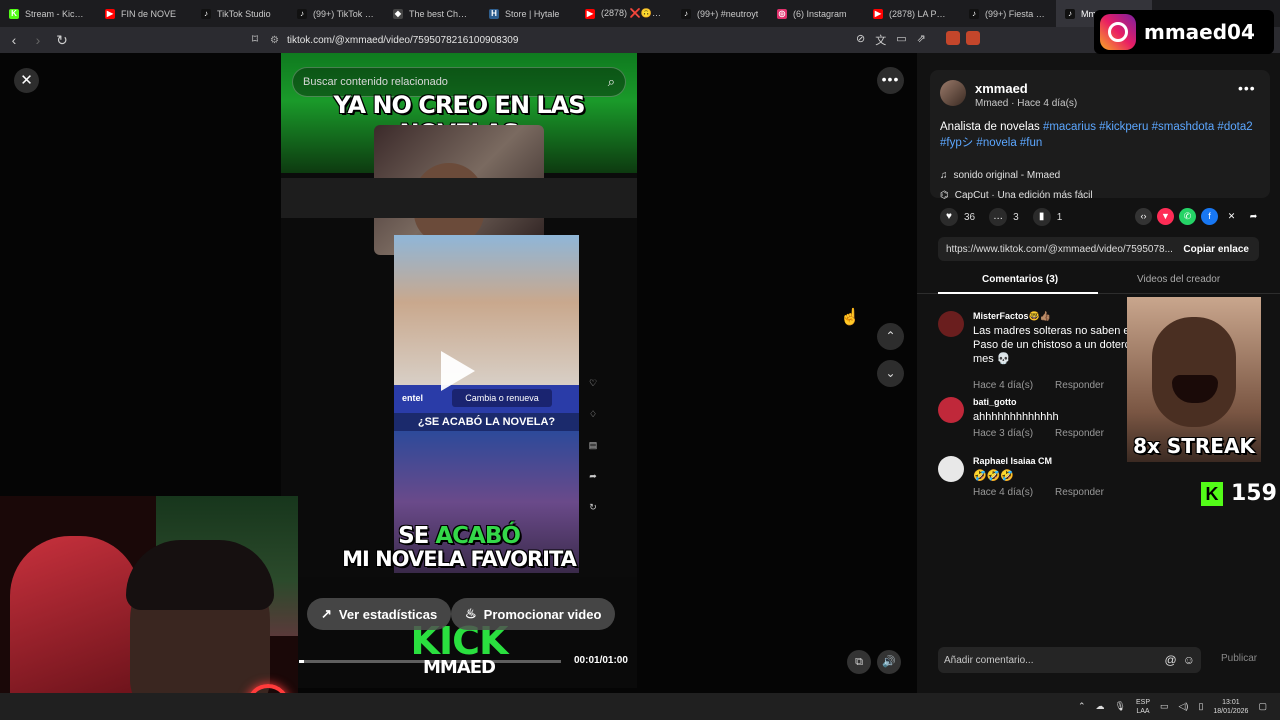 The image size is (1280, 720). Describe the element at coordinates (1023, 195) in the screenshot. I see `capcut-label: CapCut · Una edición más fácil` at that location.